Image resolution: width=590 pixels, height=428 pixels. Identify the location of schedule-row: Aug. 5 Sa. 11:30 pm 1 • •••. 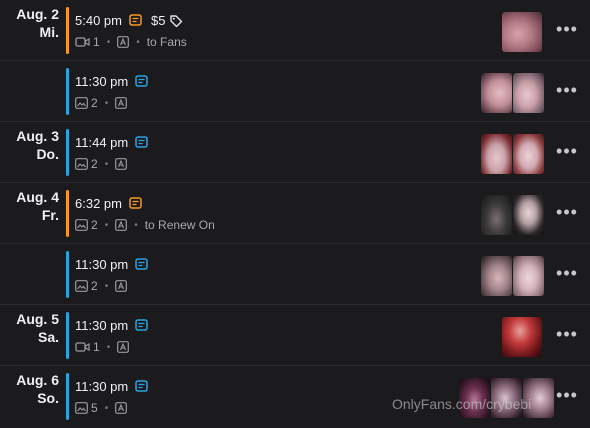
(295, 335).